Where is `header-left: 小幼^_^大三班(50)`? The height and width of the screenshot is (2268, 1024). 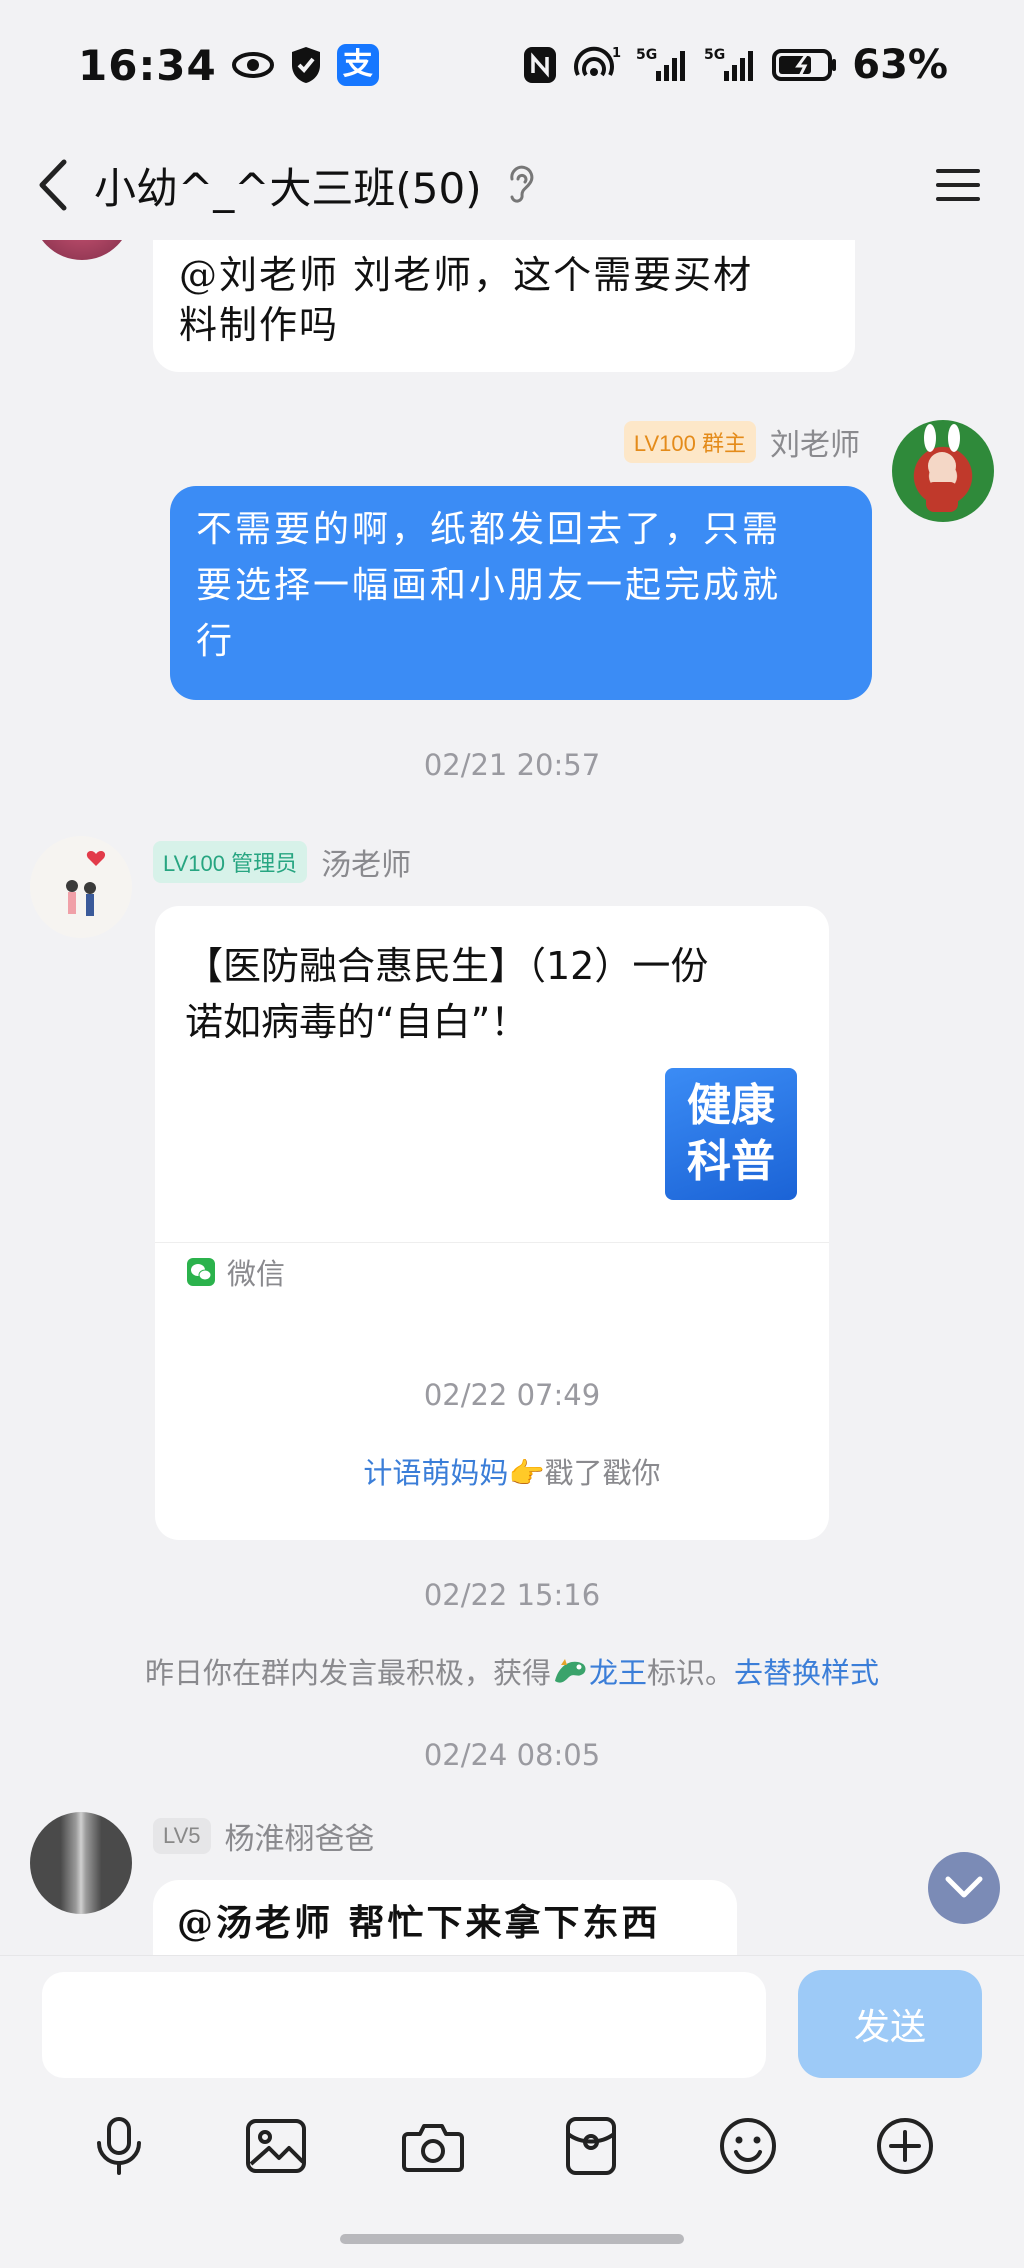 header-left: 小幼^_^大三班(50) is located at coordinates (286, 185).